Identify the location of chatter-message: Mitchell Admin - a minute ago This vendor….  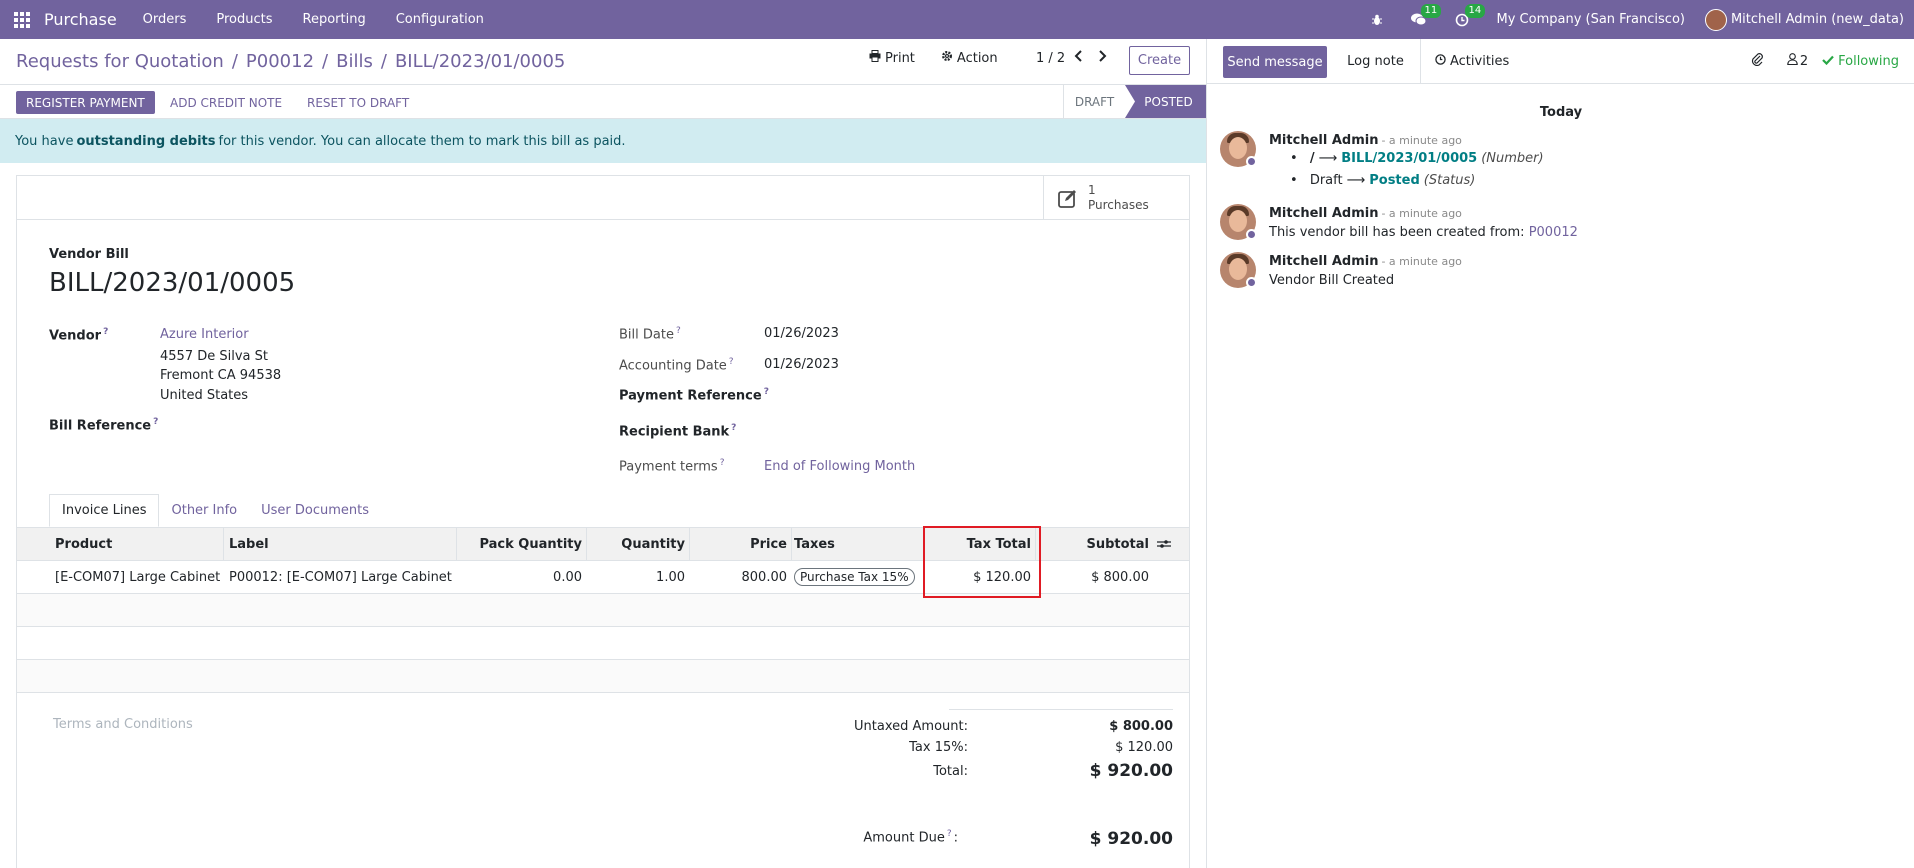
(1560, 224).